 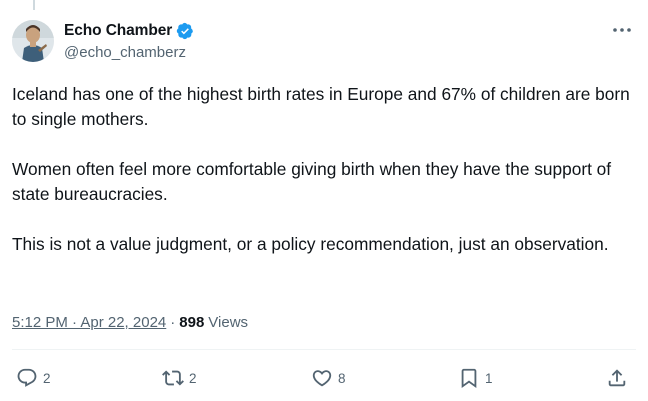 I want to click on like-button: 8, so click(x=328, y=378).